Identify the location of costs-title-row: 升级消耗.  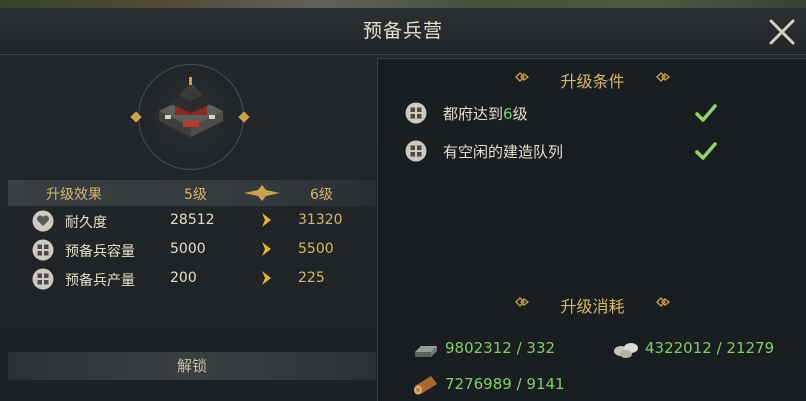
(592, 305).